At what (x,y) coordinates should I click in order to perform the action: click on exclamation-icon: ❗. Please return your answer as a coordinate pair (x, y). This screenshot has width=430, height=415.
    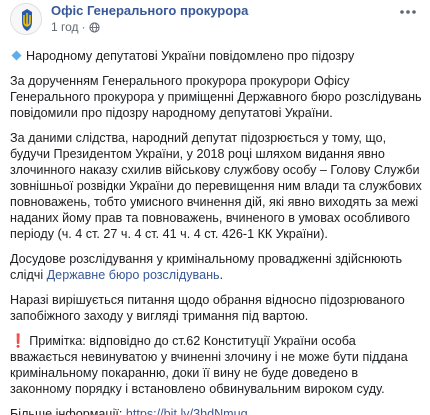
    Looking at the image, I should click on (18, 340).